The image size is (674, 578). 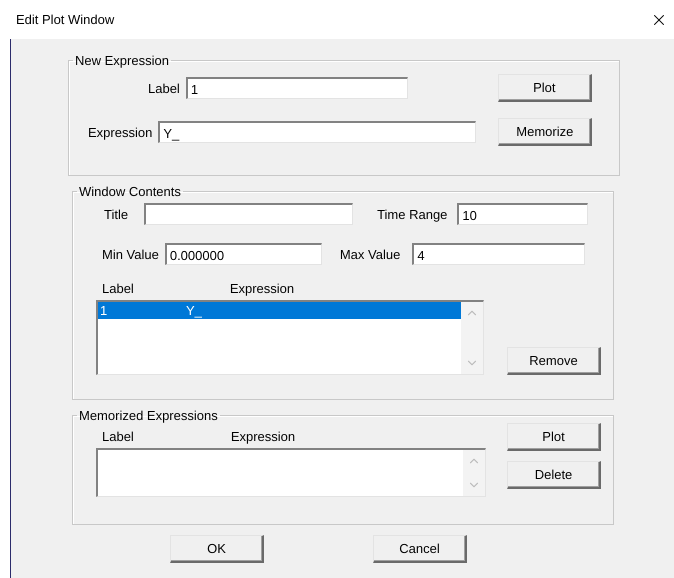 I want to click on field-label: Expression, so click(x=120, y=132).